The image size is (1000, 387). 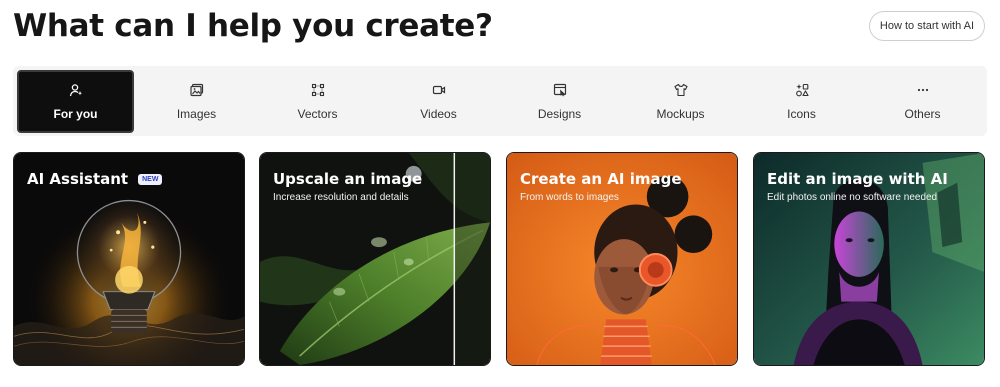 What do you see at coordinates (348, 179) in the screenshot?
I see `card-title: Upscale an image` at bounding box center [348, 179].